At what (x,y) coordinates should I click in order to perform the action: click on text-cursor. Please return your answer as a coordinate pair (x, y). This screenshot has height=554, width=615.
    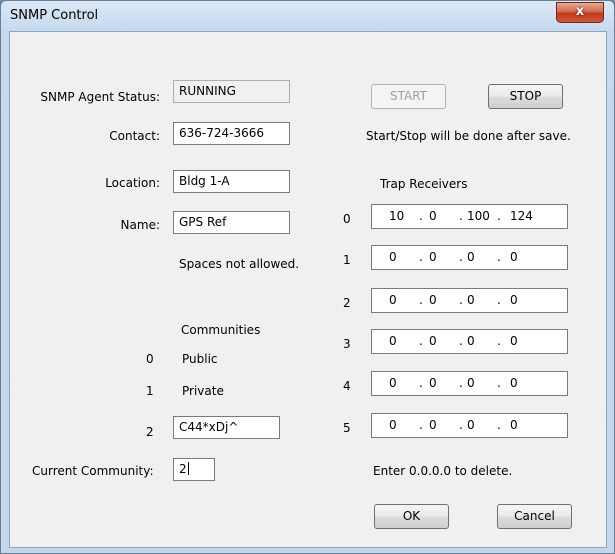
    Looking at the image, I should click on (188, 468).